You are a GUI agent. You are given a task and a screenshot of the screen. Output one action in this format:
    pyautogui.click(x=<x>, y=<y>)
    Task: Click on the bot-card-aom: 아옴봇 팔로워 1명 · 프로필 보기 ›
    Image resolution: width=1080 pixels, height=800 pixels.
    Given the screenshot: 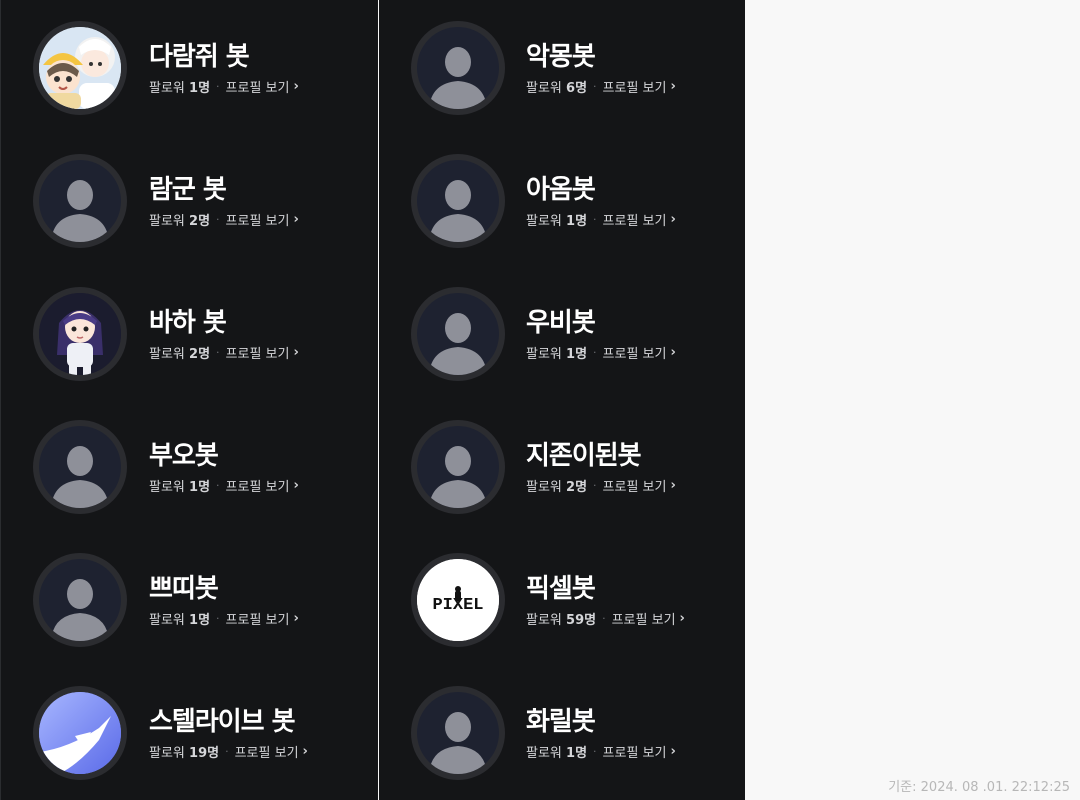 What is the action you would take?
    pyautogui.click(x=562, y=199)
    